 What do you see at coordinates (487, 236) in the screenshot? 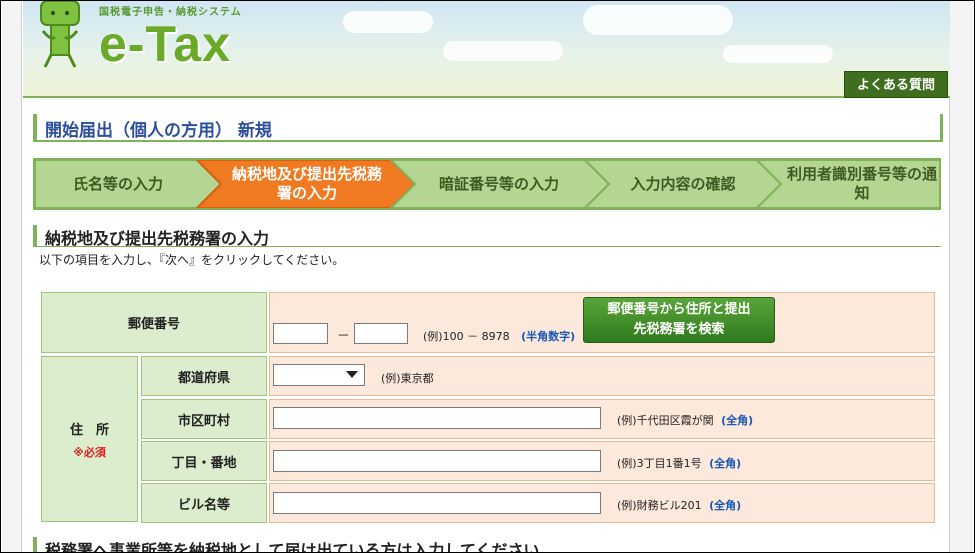
I see `section-heading-bar: 納税地及び提出先税務署の入力` at bounding box center [487, 236].